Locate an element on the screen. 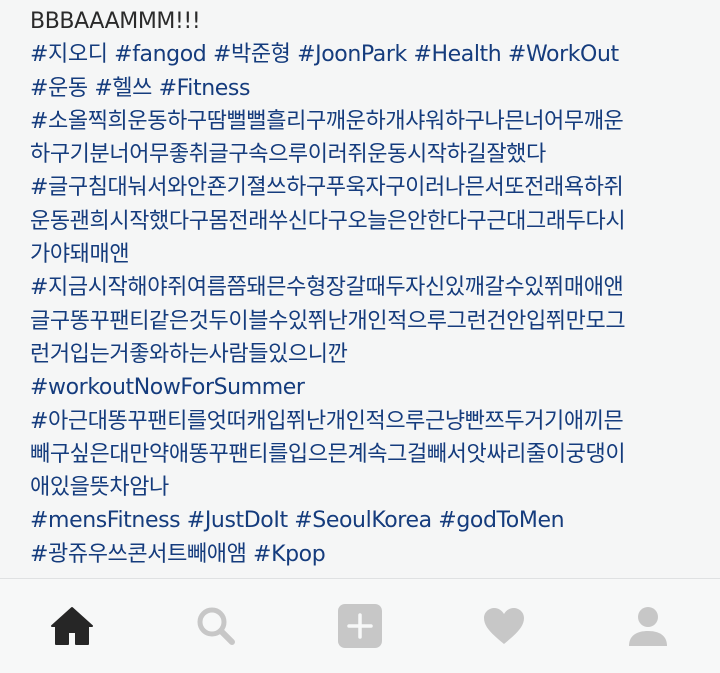 The image size is (720, 673). hashtag-link: #아근대똥꾸팬티를엇떠캐입쮜난개인적으루근냥빤쯔두거기애끼믄 is located at coordinates (327, 421).